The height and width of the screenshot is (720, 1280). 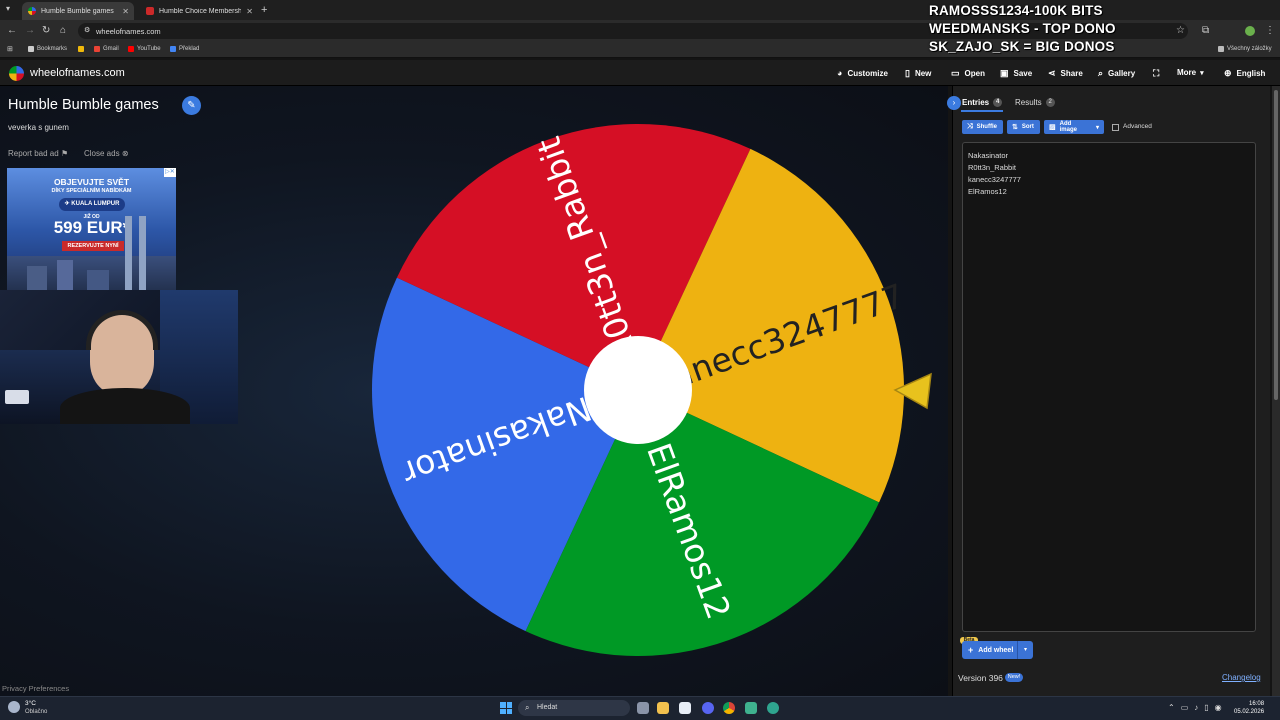 I want to click on menu-new: ▯ New, so click(x=918, y=73).